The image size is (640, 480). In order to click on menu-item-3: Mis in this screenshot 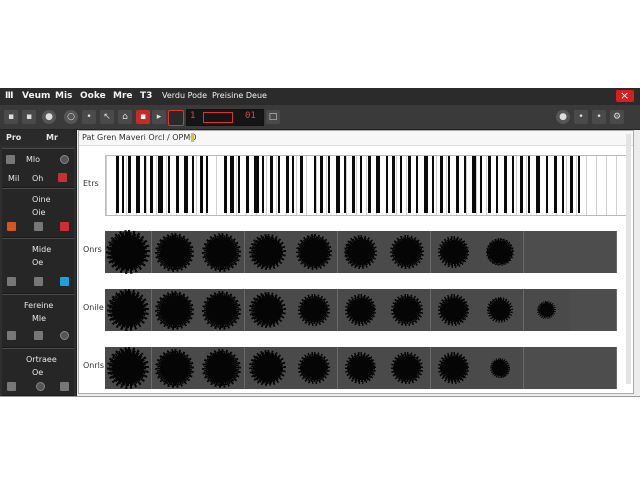, I will do `click(63, 96)`.